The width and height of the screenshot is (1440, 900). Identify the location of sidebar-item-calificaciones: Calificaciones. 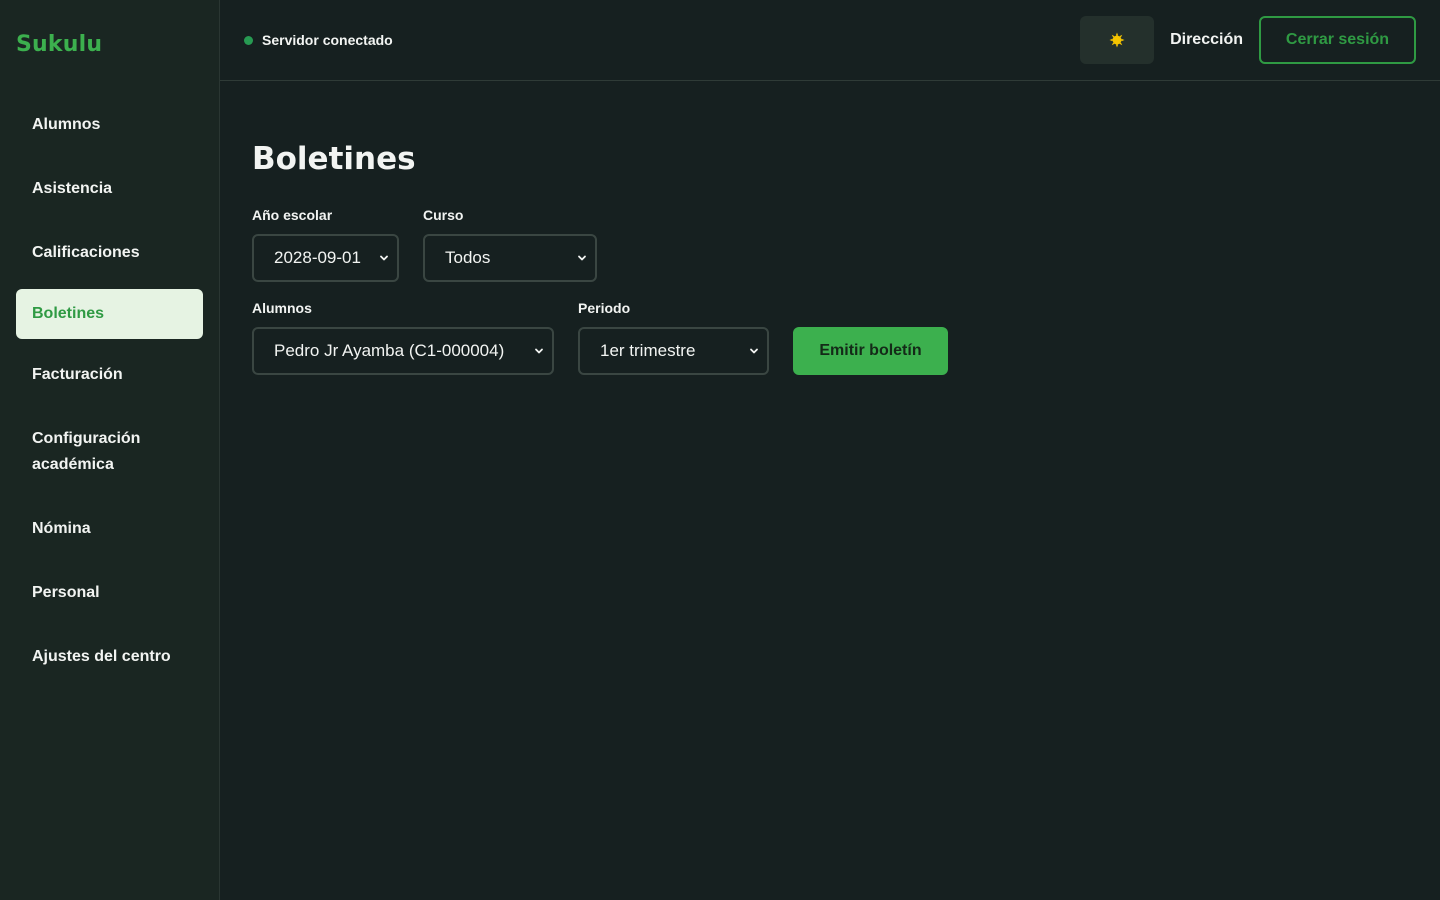
(109, 253).